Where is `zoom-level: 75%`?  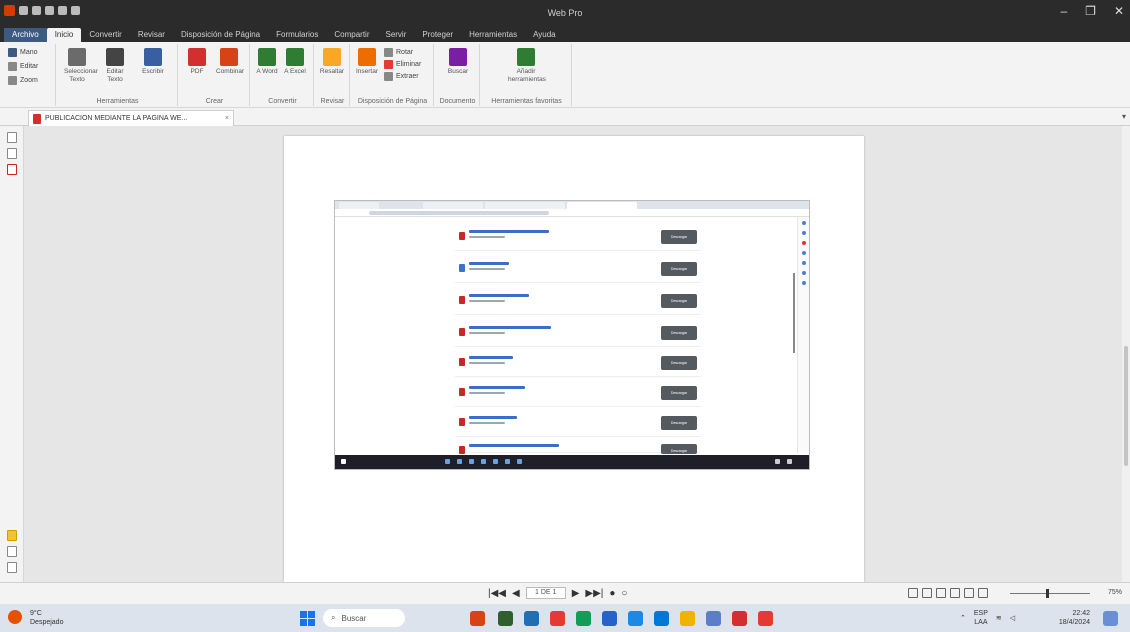 zoom-level: 75% is located at coordinates (1114, 592).